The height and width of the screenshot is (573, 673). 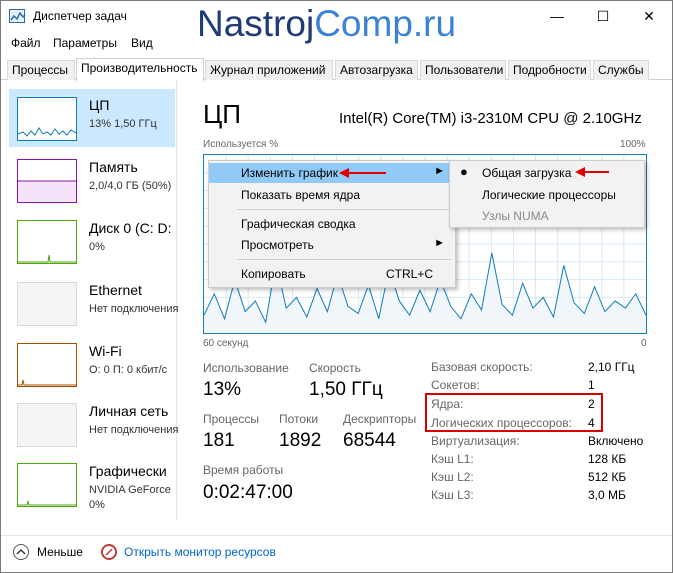 What do you see at coordinates (344, 173) in the screenshot?
I see `red-arrowhead-change-graph` at bounding box center [344, 173].